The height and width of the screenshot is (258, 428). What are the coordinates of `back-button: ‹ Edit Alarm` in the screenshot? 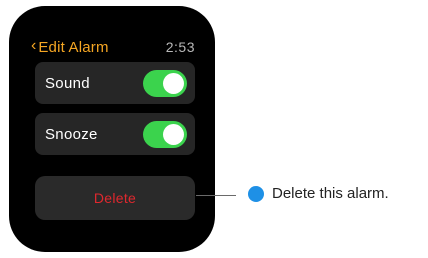 It's located at (70, 46).